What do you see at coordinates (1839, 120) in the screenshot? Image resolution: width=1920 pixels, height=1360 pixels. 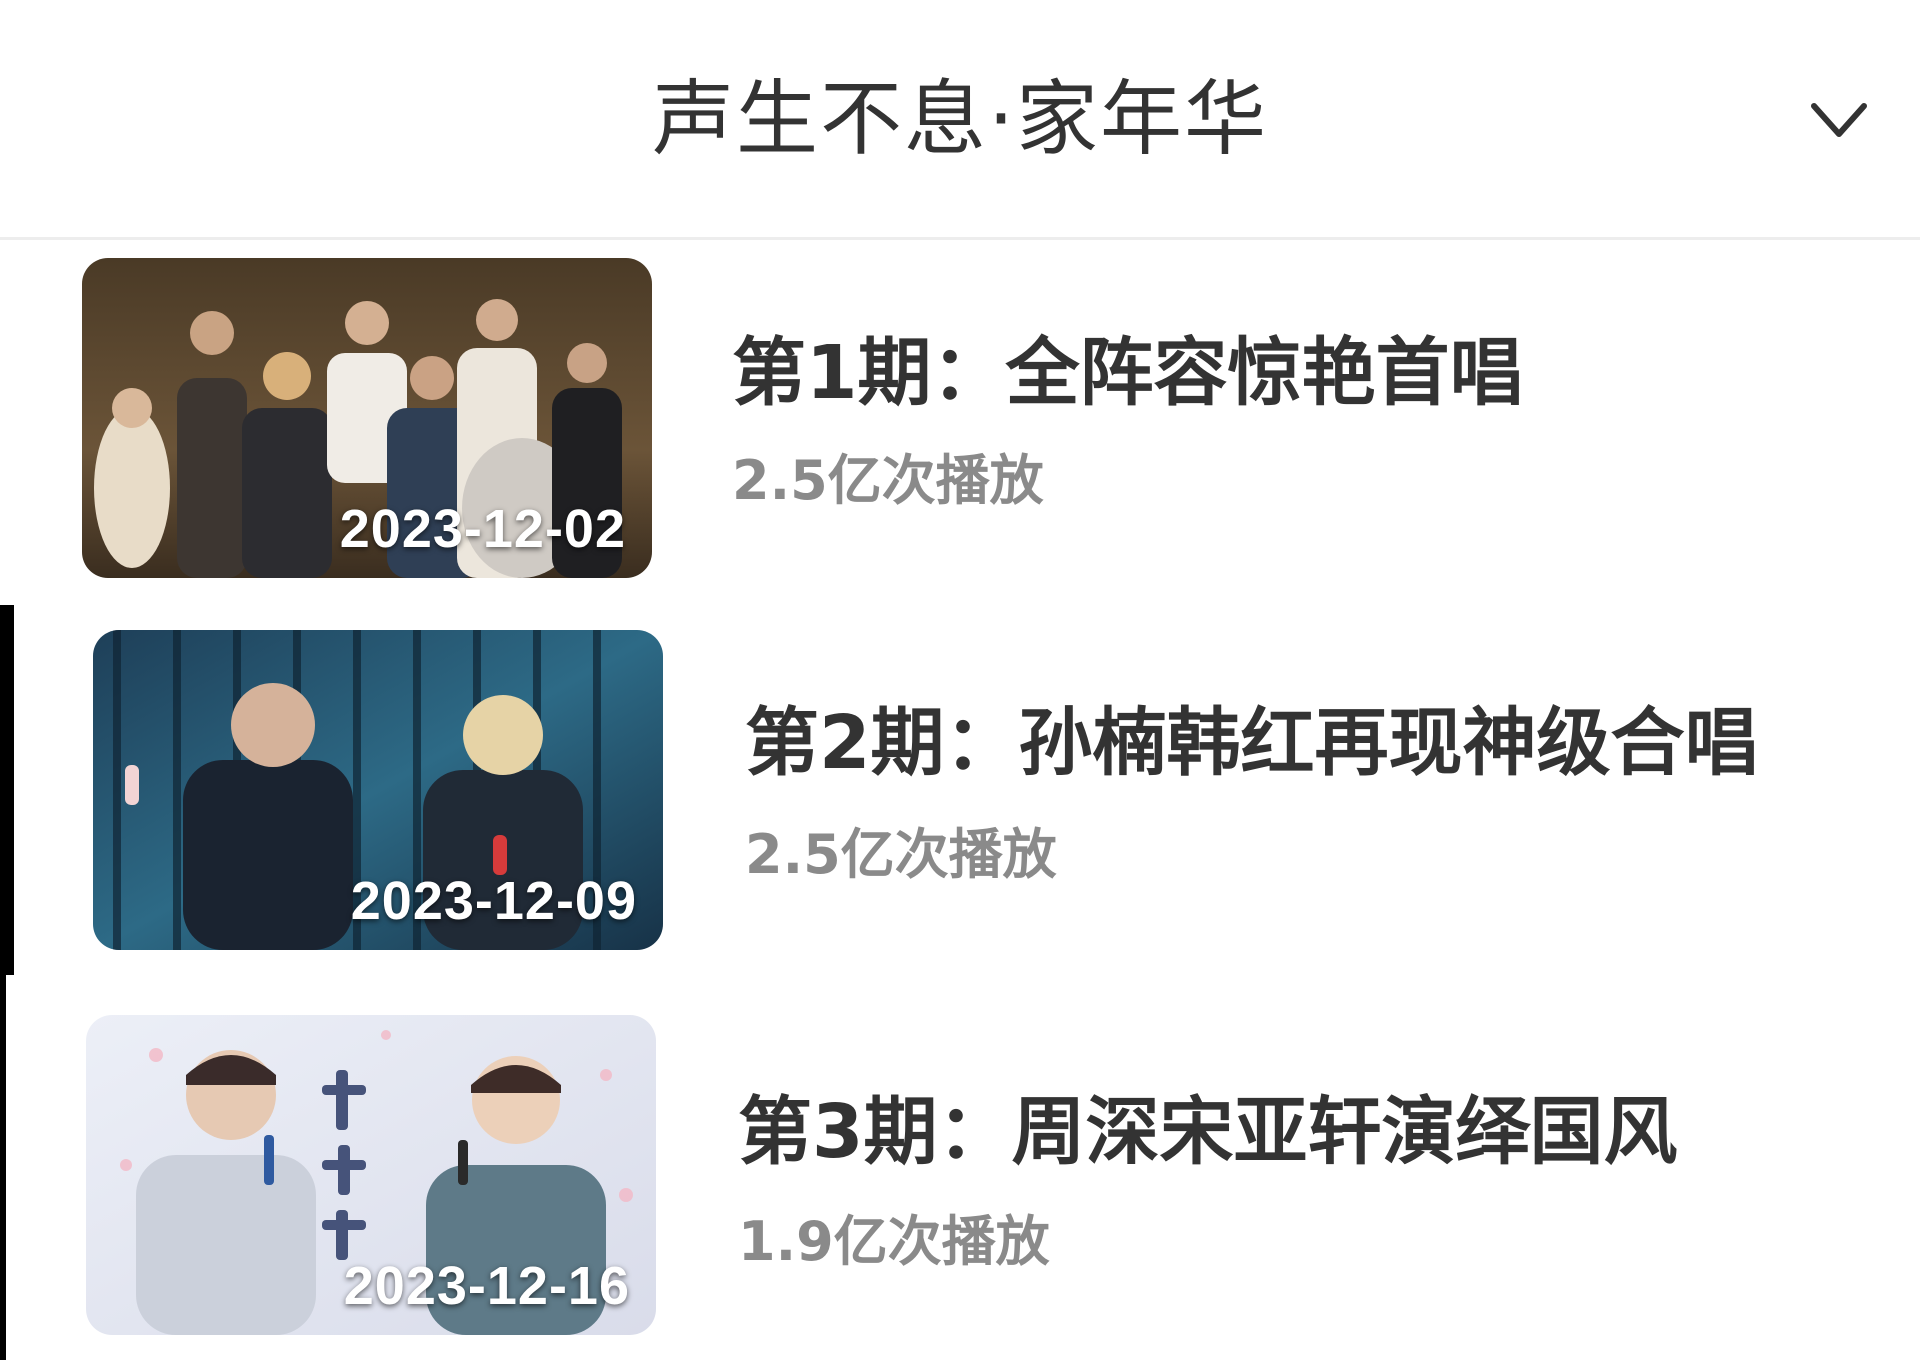 I see `chevron-down-icon` at bounding box center [1839, 120].